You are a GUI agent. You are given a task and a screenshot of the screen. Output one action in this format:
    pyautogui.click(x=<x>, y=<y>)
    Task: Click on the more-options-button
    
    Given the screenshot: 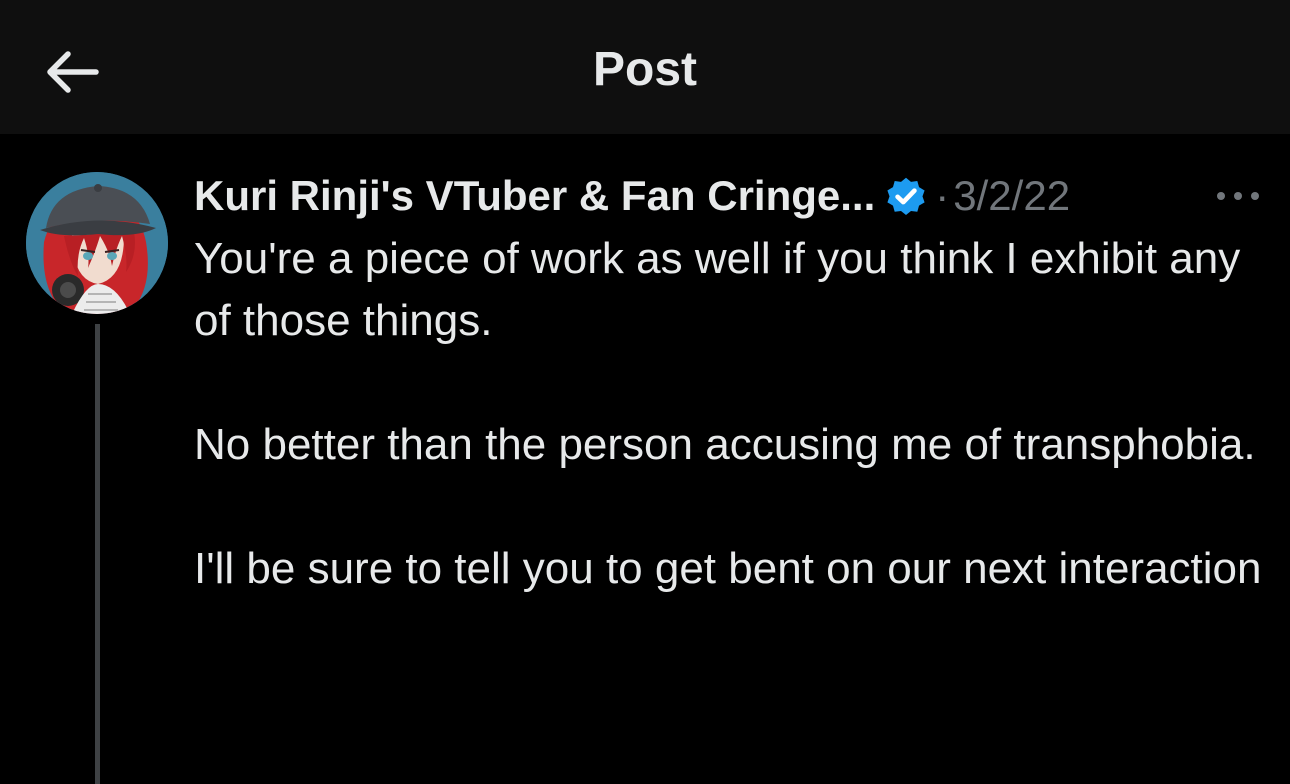 What is the action you would take?
    pyautogui.click(x=1238, y=196)
    